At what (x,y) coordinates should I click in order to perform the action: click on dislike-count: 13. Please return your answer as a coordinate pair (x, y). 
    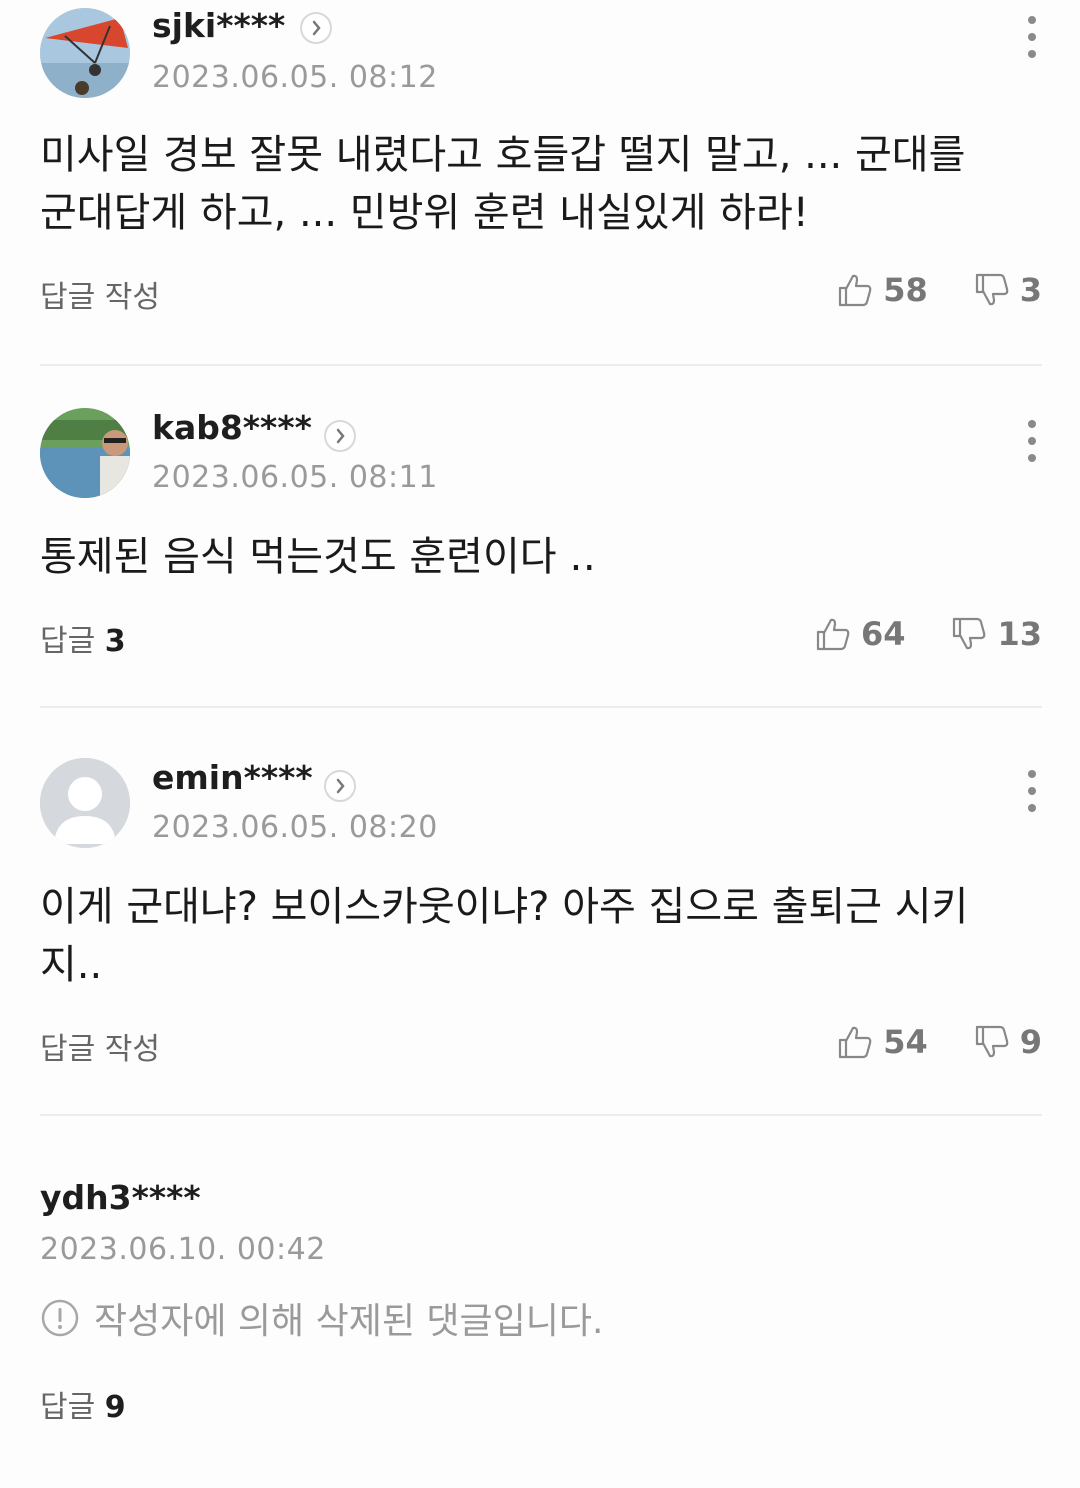
    Looking at the image, I should click on (1019, 634).